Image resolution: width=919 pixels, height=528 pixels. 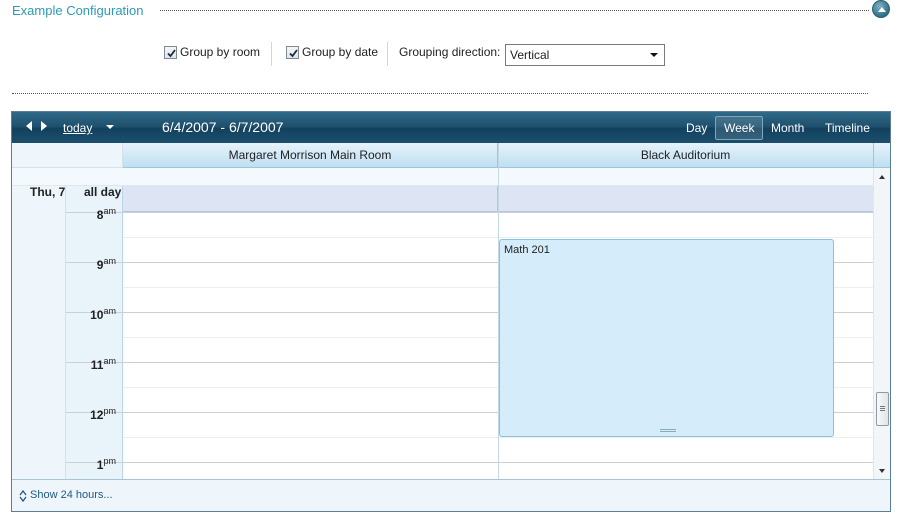 I want to click on hour-label: 11am, so click(x=103, y=364).